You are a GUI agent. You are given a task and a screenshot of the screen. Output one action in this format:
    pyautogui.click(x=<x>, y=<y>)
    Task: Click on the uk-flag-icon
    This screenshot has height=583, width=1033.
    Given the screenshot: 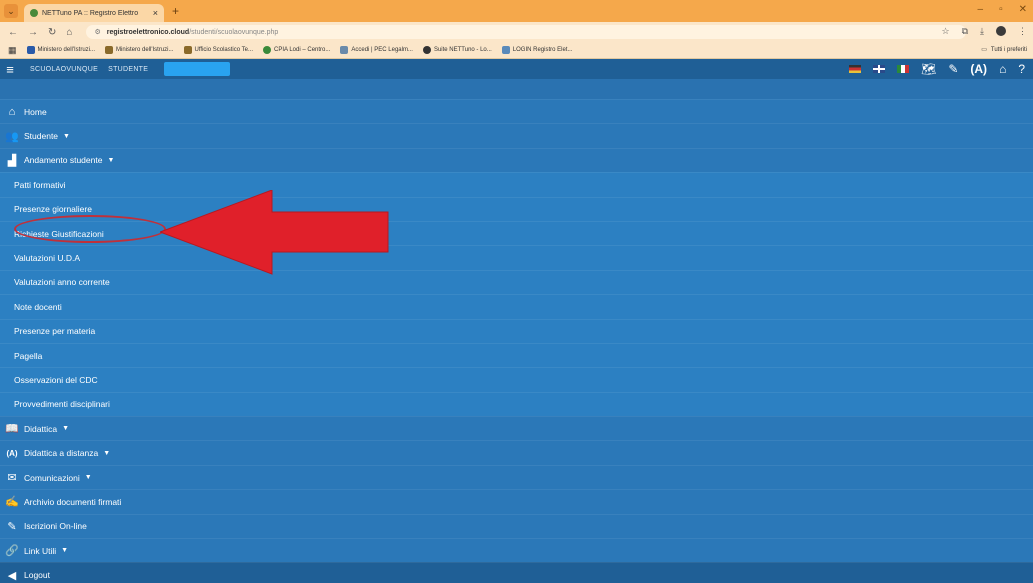 What is the action you would take?
    pyautogui.click(x=879, y=69)
    